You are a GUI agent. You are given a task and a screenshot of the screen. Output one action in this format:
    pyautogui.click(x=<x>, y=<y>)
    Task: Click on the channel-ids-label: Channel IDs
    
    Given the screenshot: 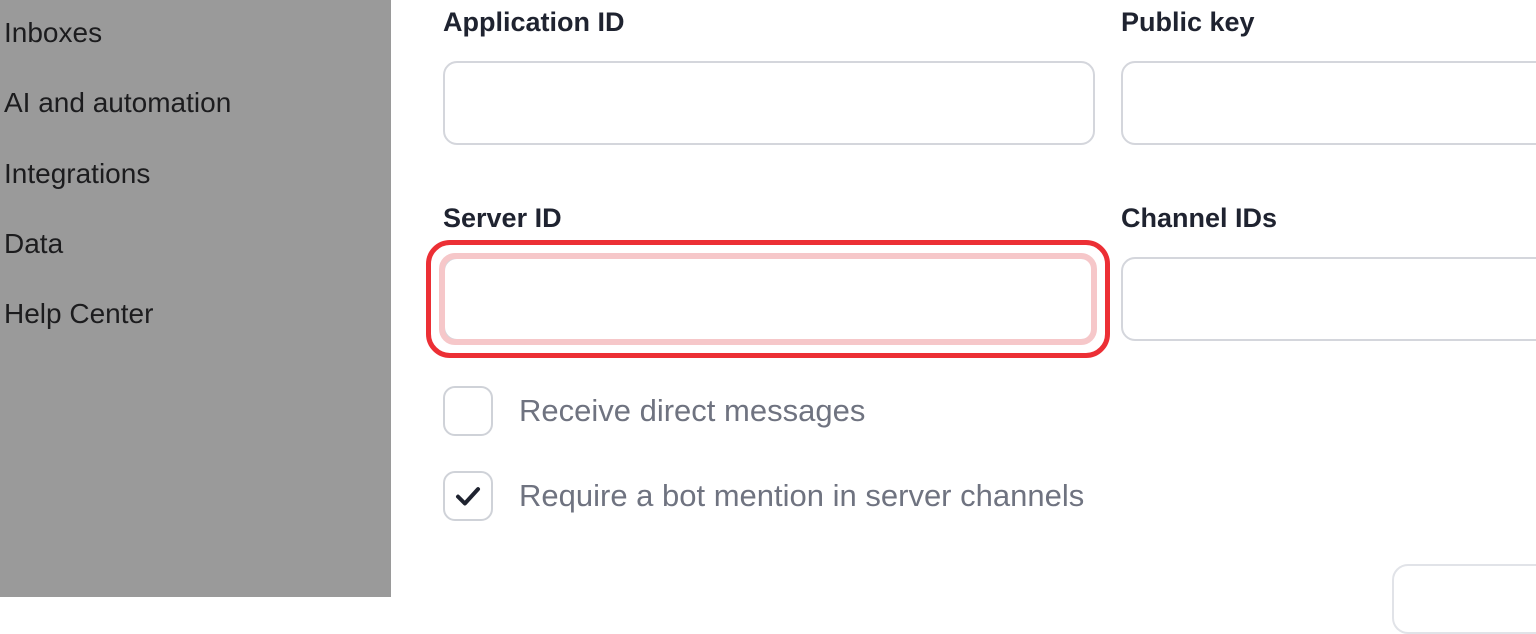 What is the action you would take?
    pyautogui.click(x=1199, y=218)
    